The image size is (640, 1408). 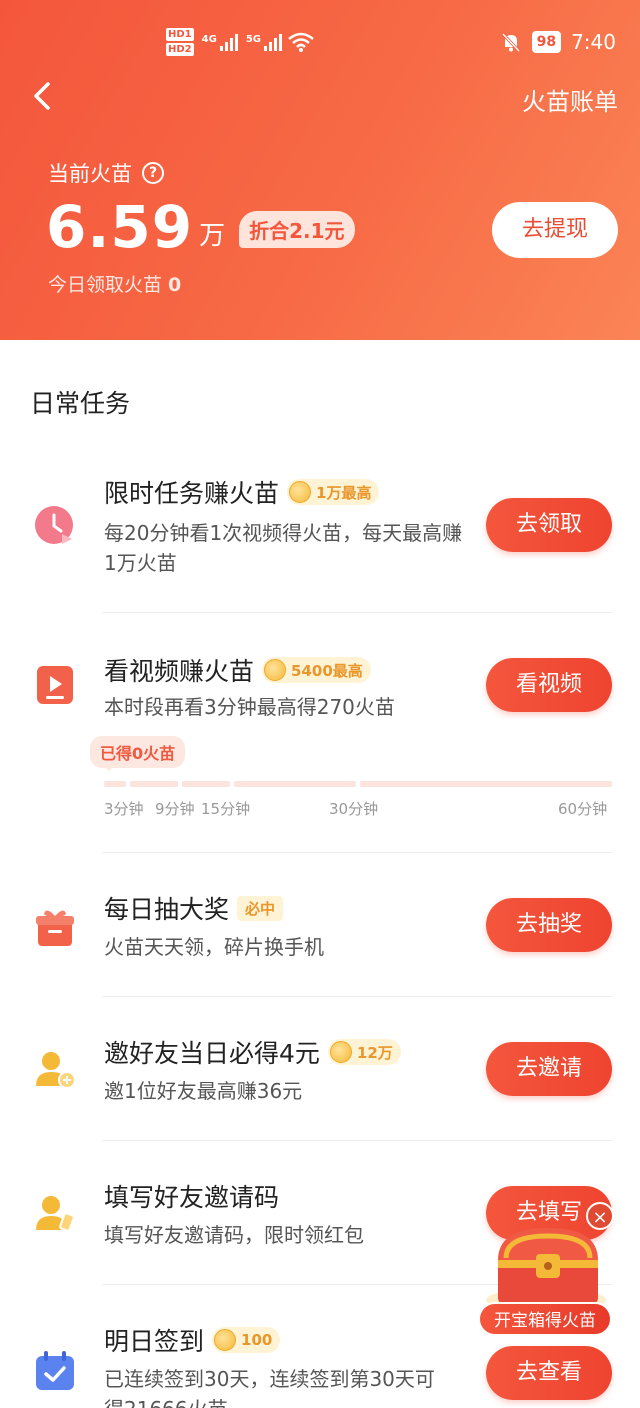 I want to click on task-2-desc: 本时段再看3分钟最高得270火苗, so click(x=249, y=707).